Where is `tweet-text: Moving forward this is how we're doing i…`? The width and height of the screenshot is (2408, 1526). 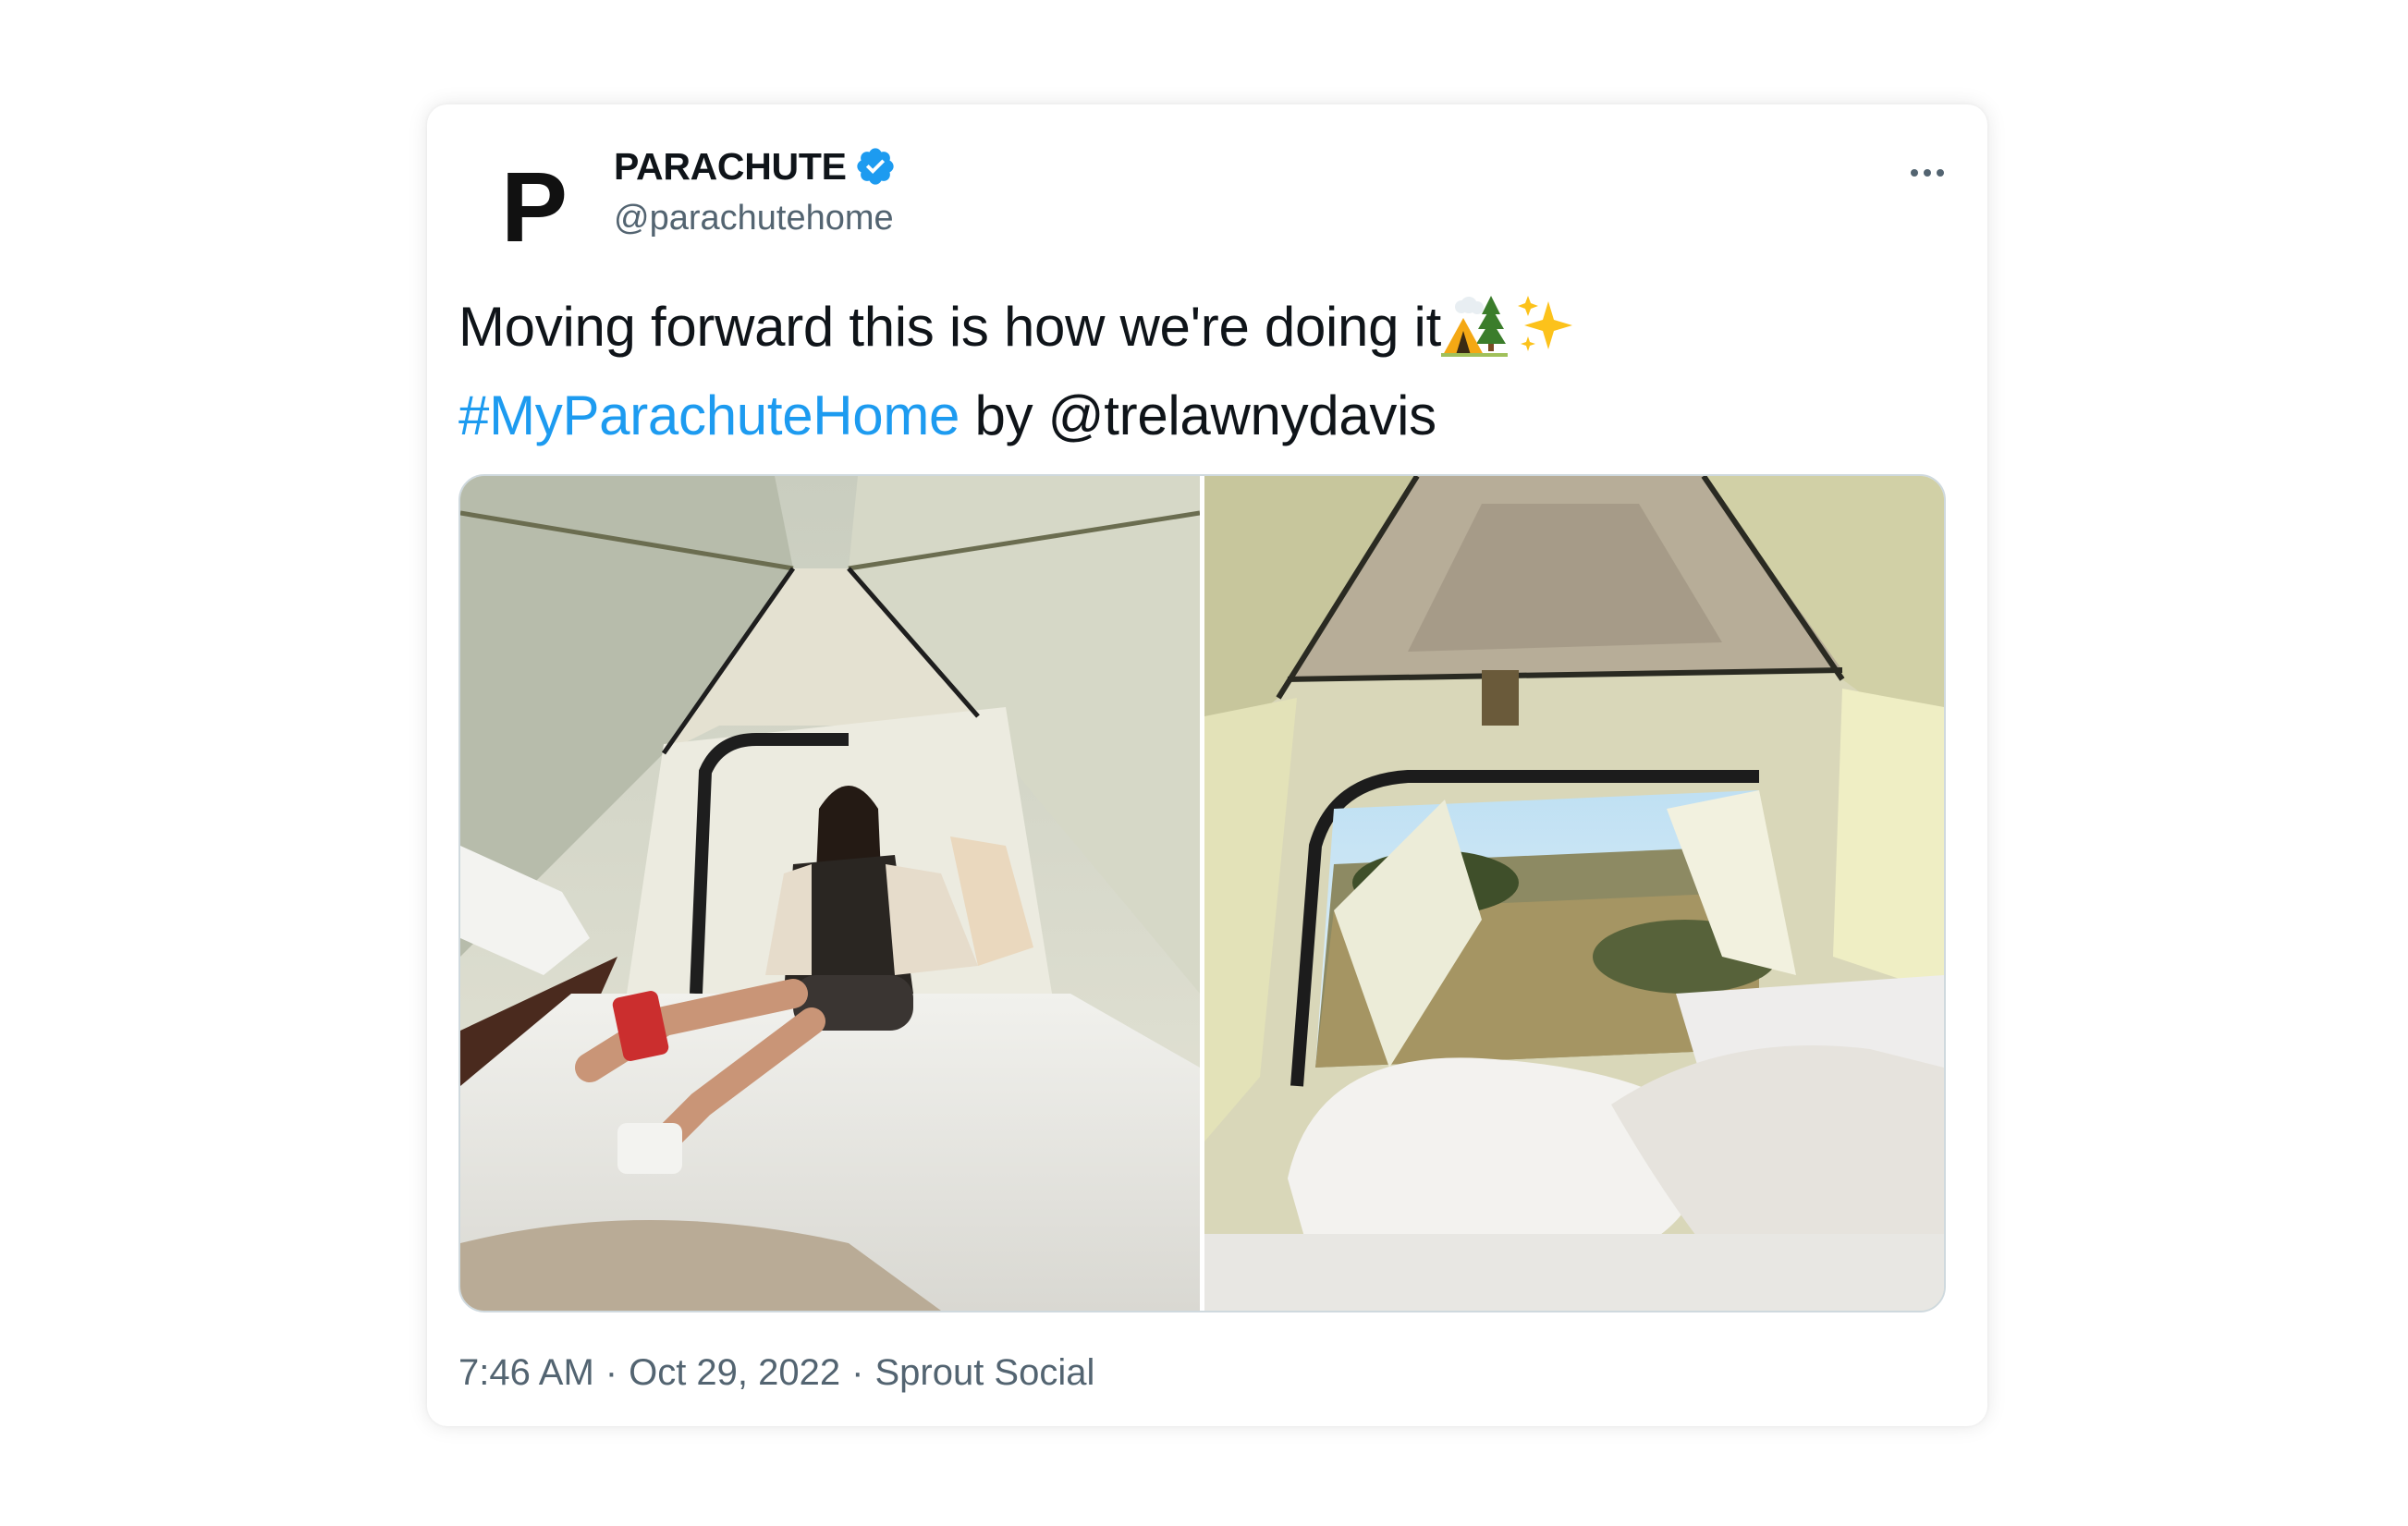
tweet-text: Moving forward this is how we're doing i… is located at coordinates (1197, 371).